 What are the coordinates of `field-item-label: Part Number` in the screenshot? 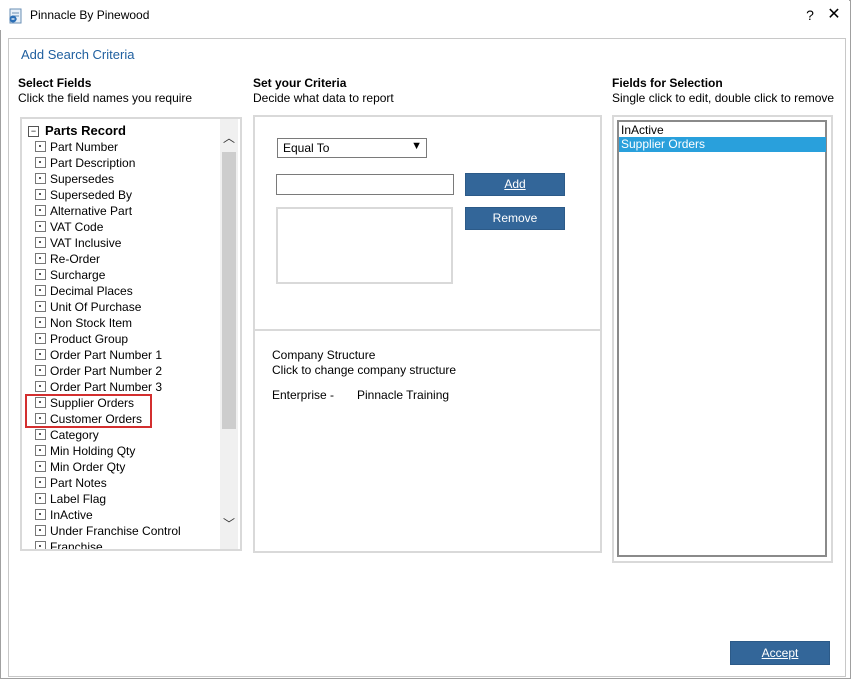 It's located at (84, 147).